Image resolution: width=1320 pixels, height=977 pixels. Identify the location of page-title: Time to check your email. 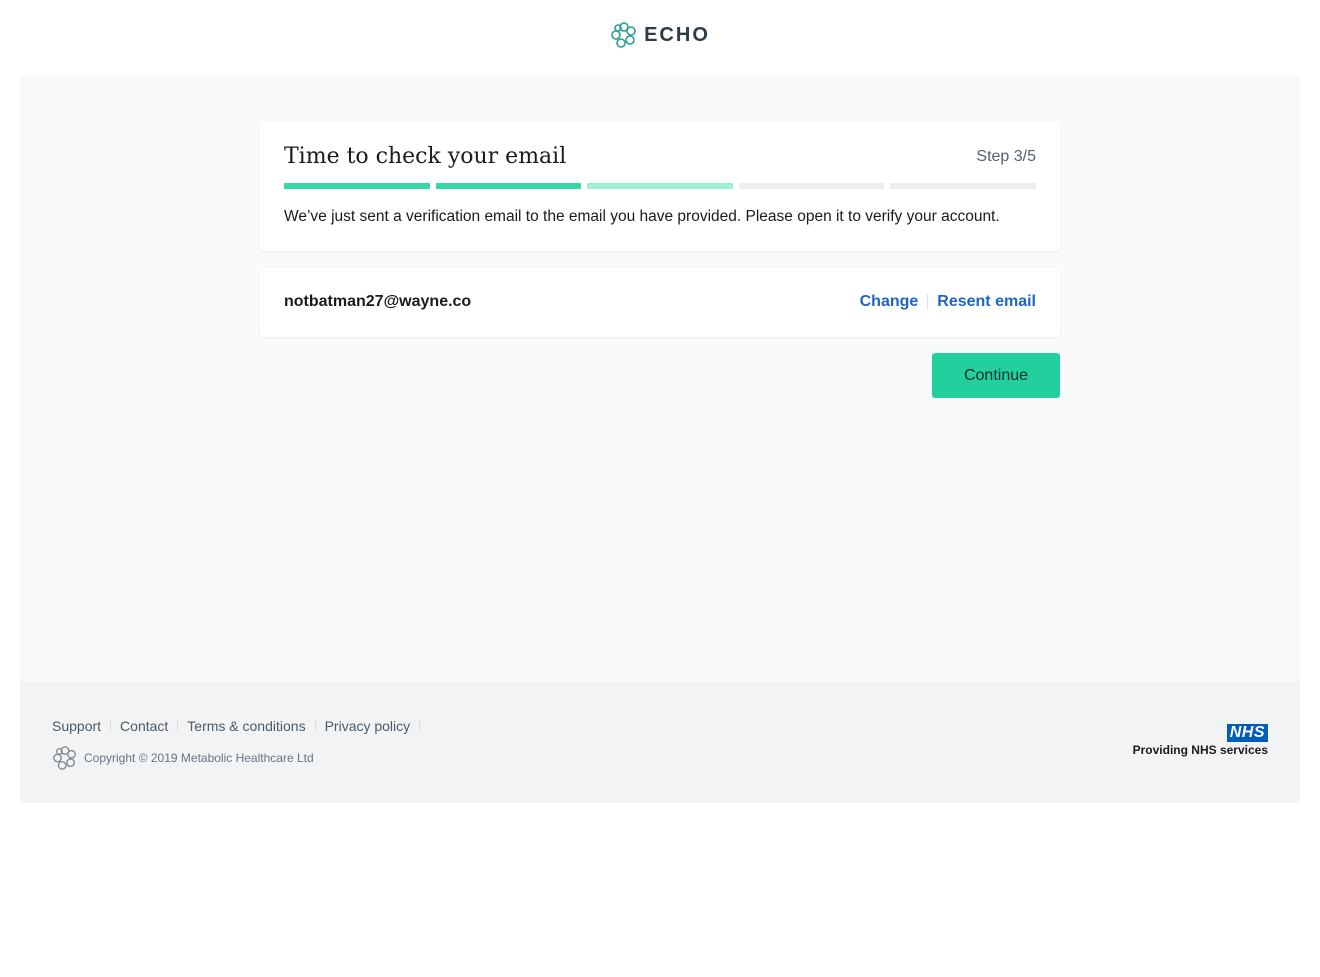
(425, 156).